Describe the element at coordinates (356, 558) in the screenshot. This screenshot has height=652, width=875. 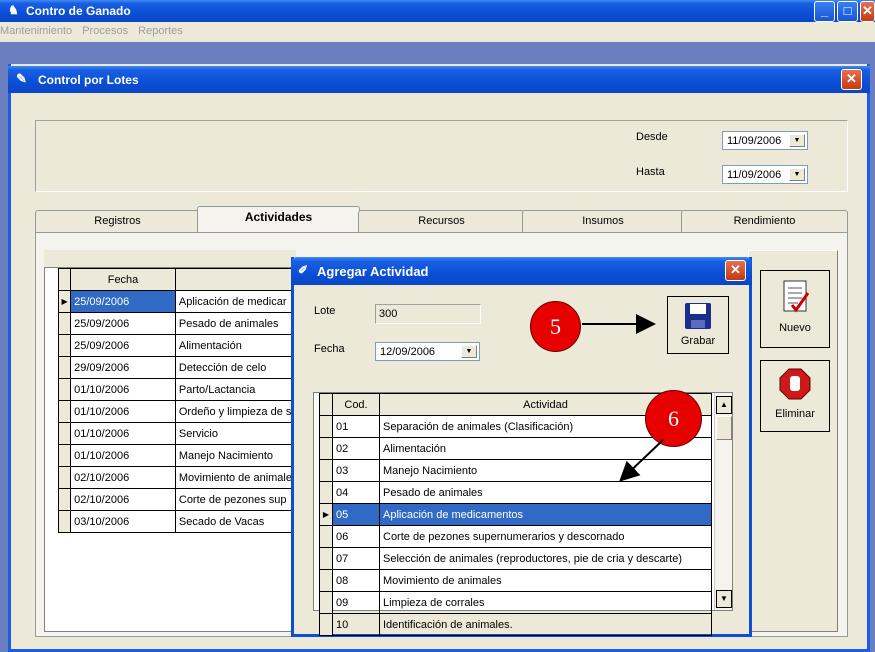
I see `grid-cell-cod: 07` at that location.